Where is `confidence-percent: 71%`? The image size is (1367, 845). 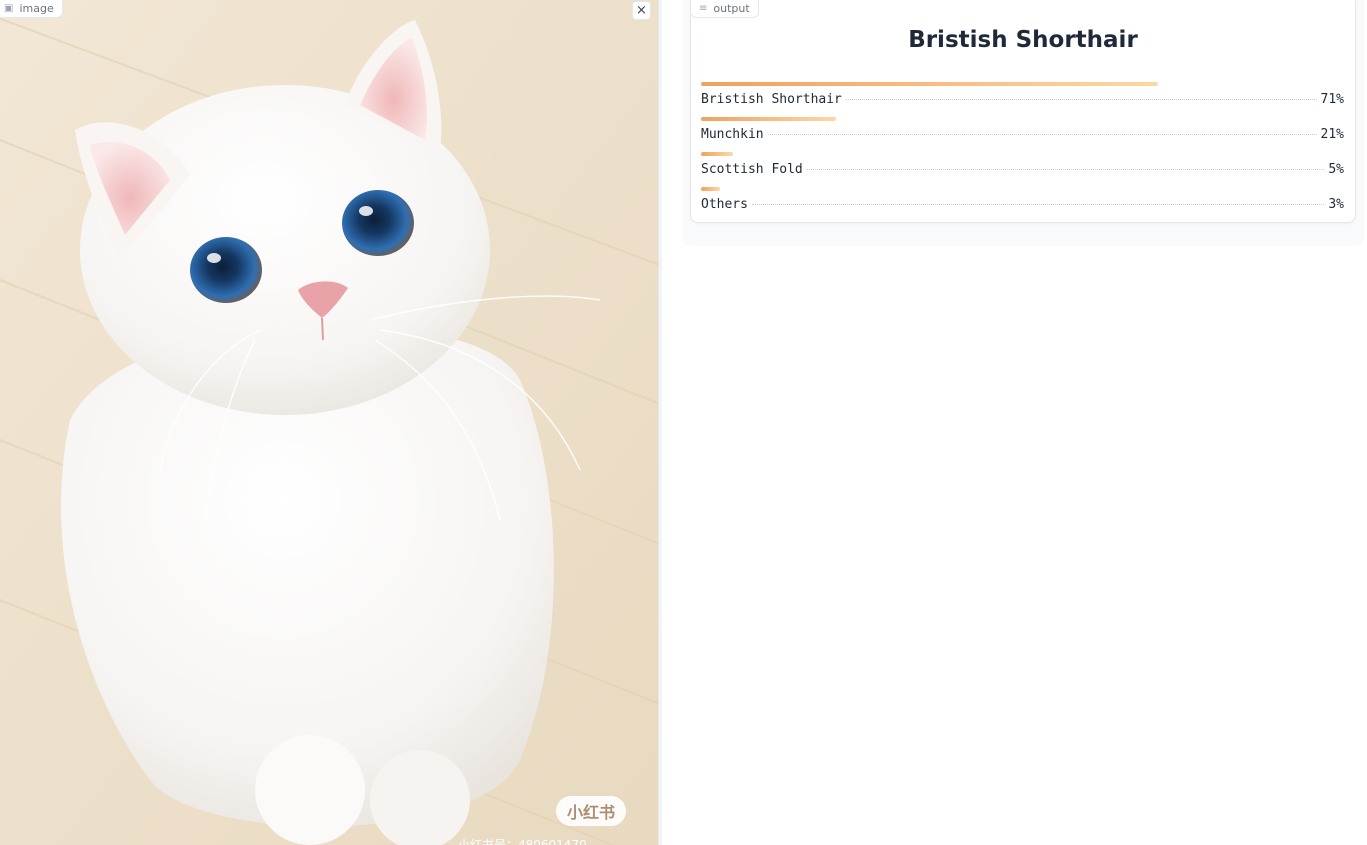
confidence-percent: 71% is located at coordinates (1332, 99).